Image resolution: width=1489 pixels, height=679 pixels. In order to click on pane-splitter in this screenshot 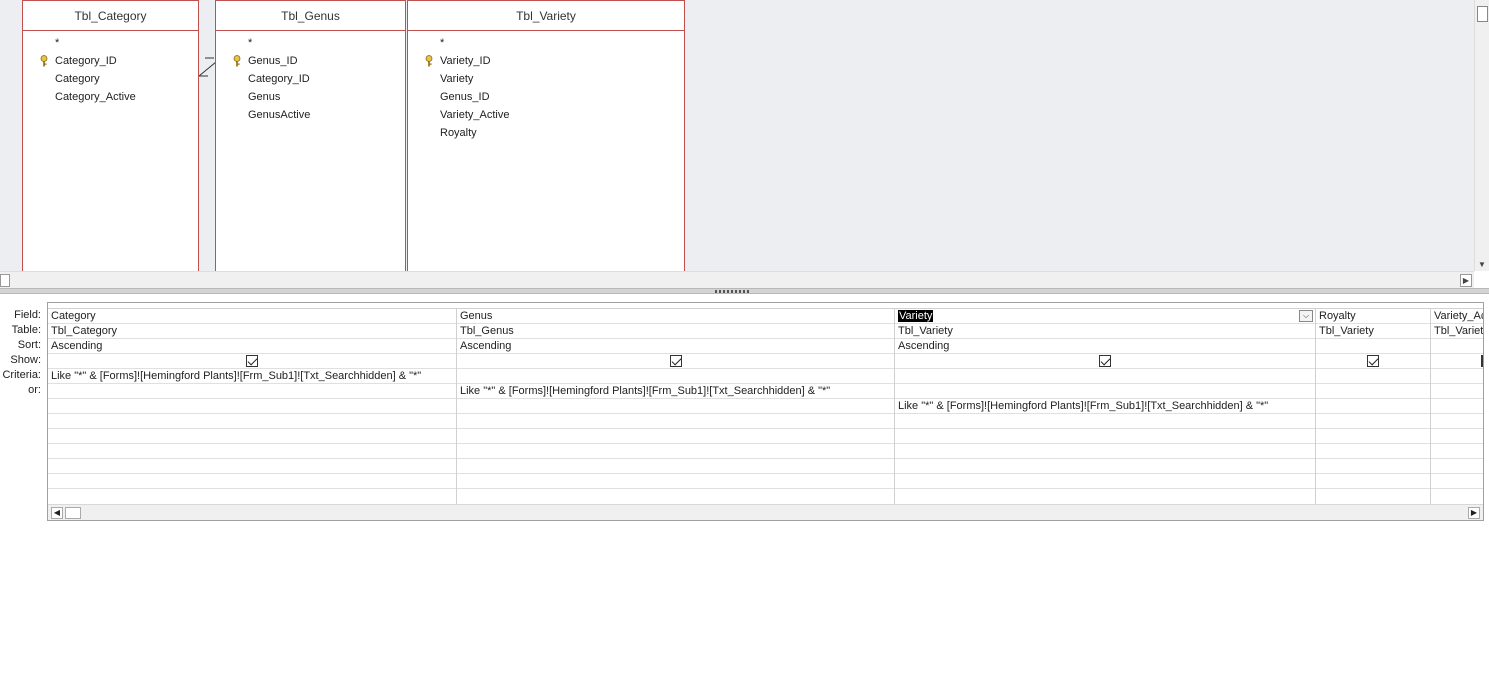, I will do `click(744, 291)`.